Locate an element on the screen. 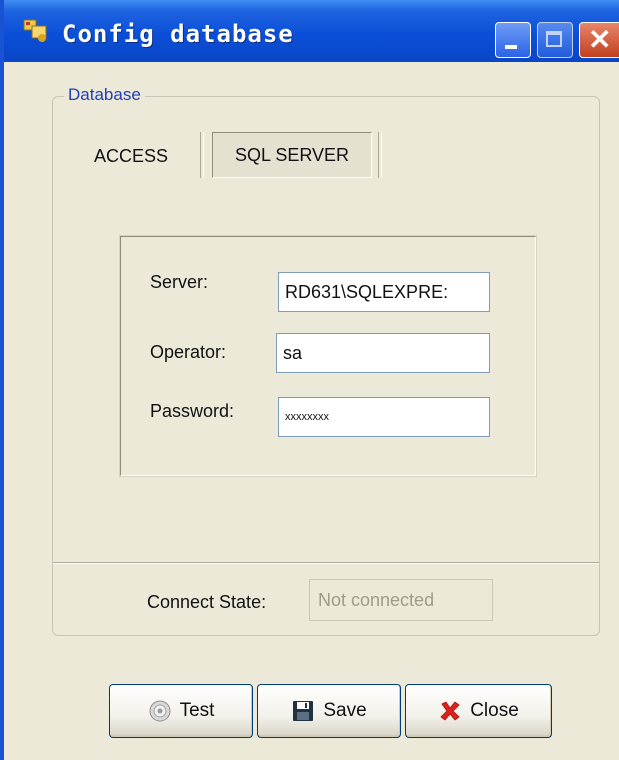  password-label: Password: is located at coordinates (192, 411).